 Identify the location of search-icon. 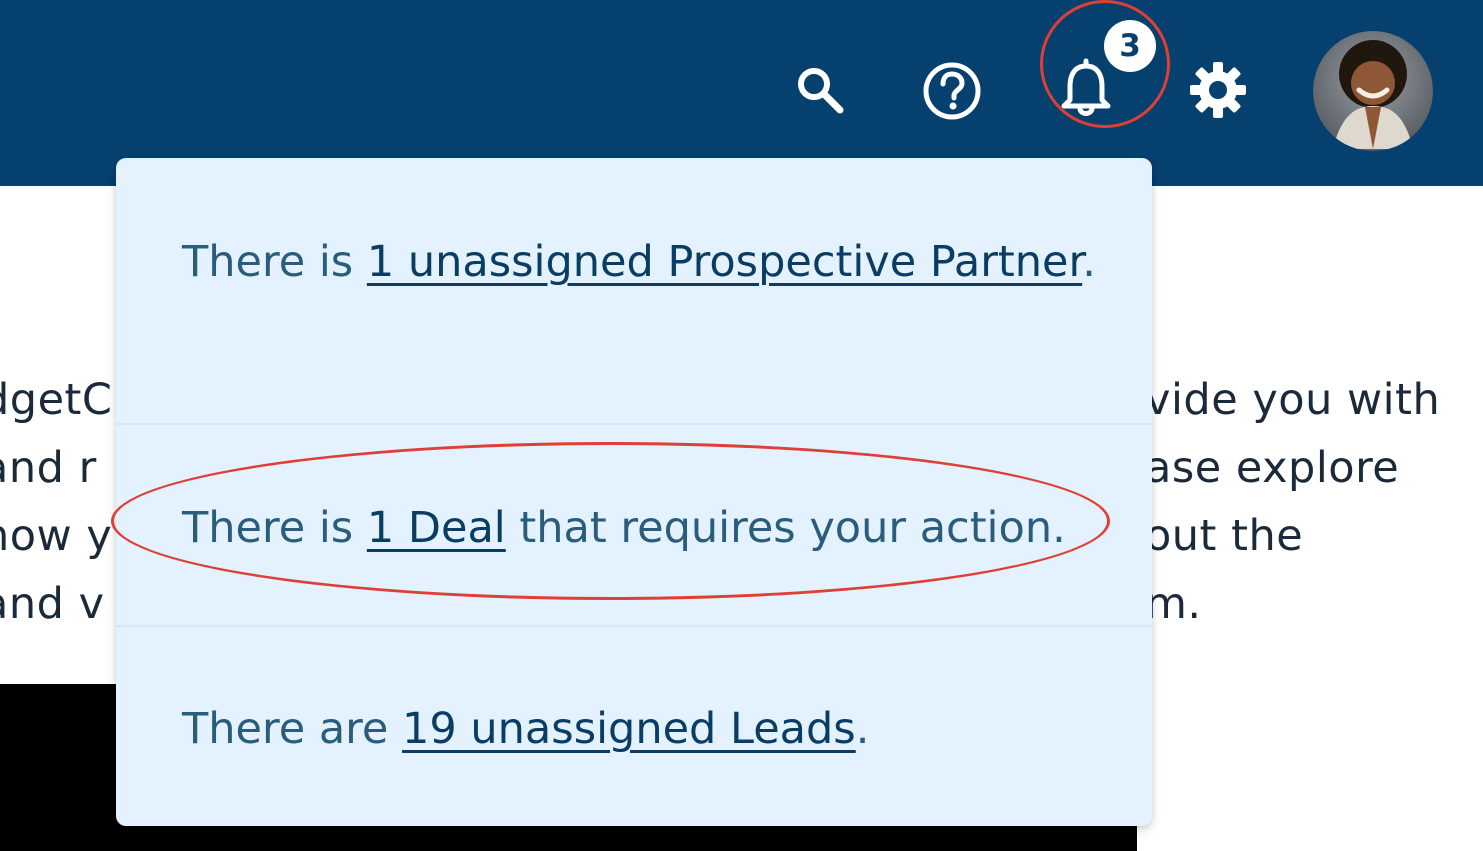
(820, 90).